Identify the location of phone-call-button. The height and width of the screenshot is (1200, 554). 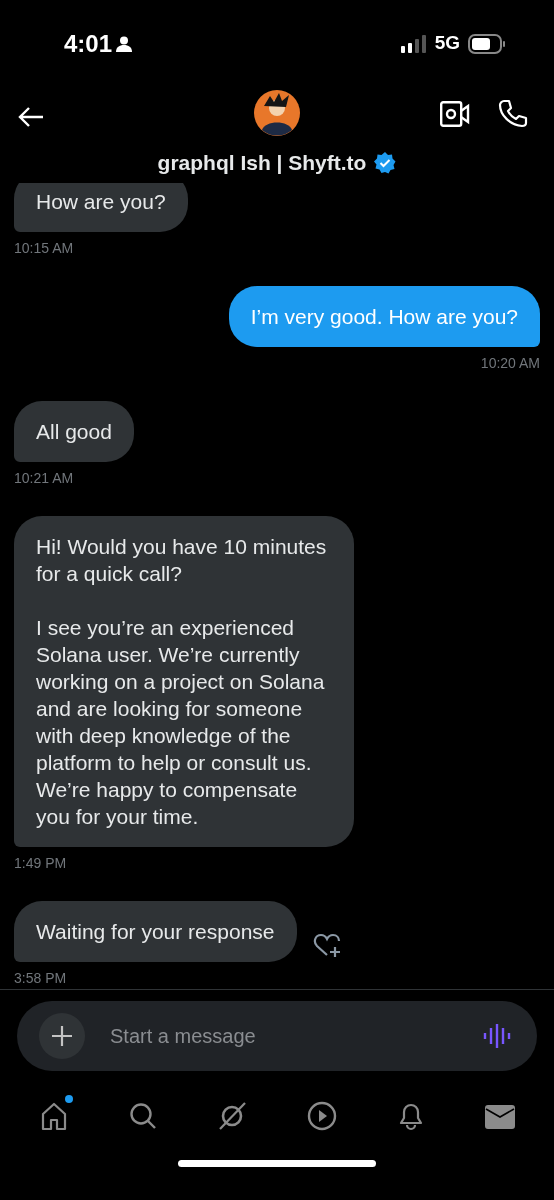
(513, 114).